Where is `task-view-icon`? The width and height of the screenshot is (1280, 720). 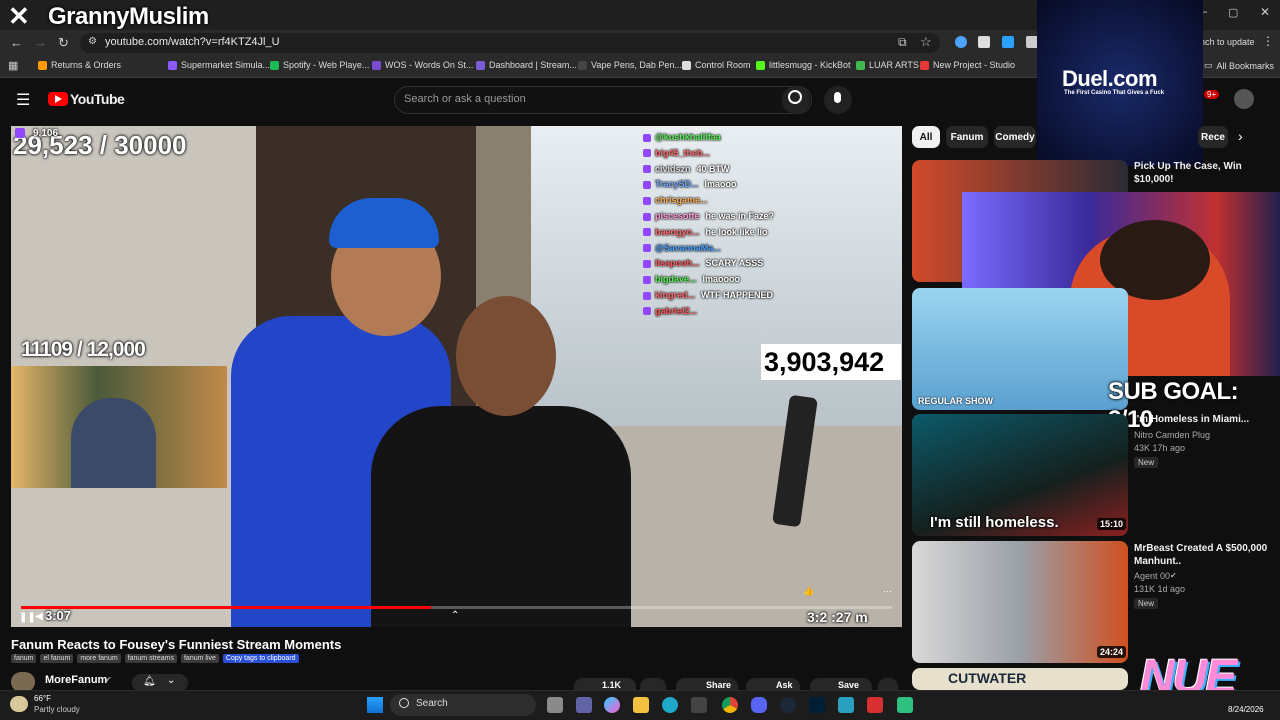 task-view-icon is located at coordinates (555, 705).